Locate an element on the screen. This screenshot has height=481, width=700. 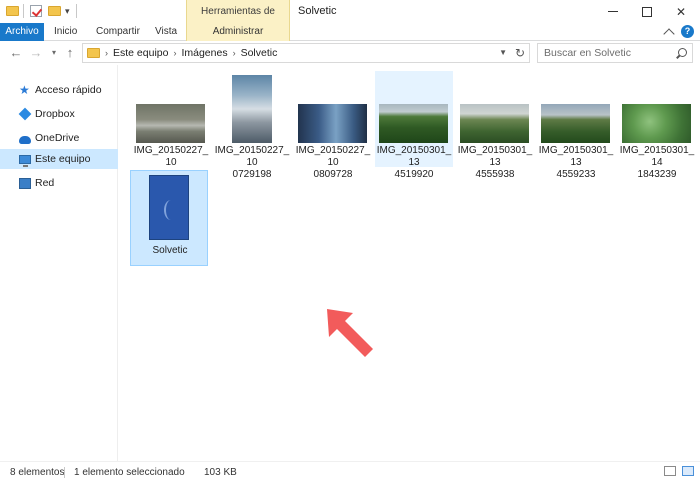
maximize-button is located at coordinates (647, 11).